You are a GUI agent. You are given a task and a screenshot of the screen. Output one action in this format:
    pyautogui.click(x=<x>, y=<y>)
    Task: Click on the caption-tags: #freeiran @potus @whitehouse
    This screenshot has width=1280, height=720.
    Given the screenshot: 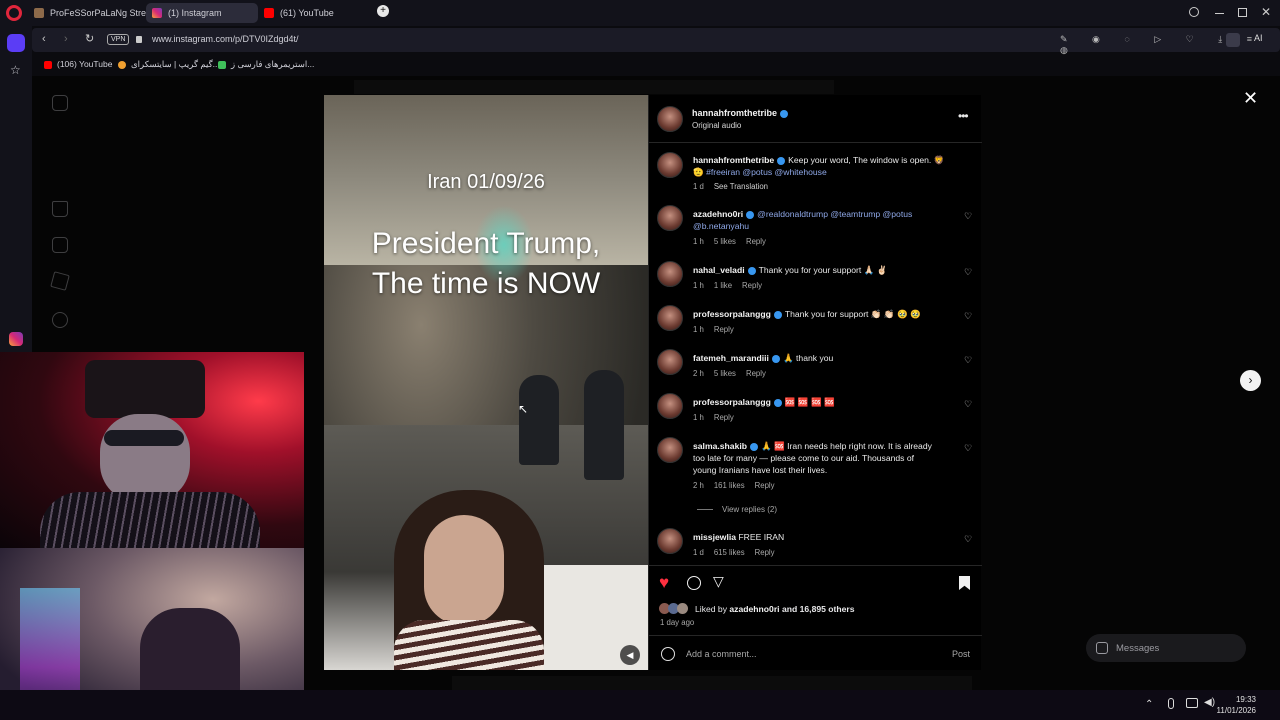 What is the action you would take?
    pyautogui.click(x=766, y=172)
    